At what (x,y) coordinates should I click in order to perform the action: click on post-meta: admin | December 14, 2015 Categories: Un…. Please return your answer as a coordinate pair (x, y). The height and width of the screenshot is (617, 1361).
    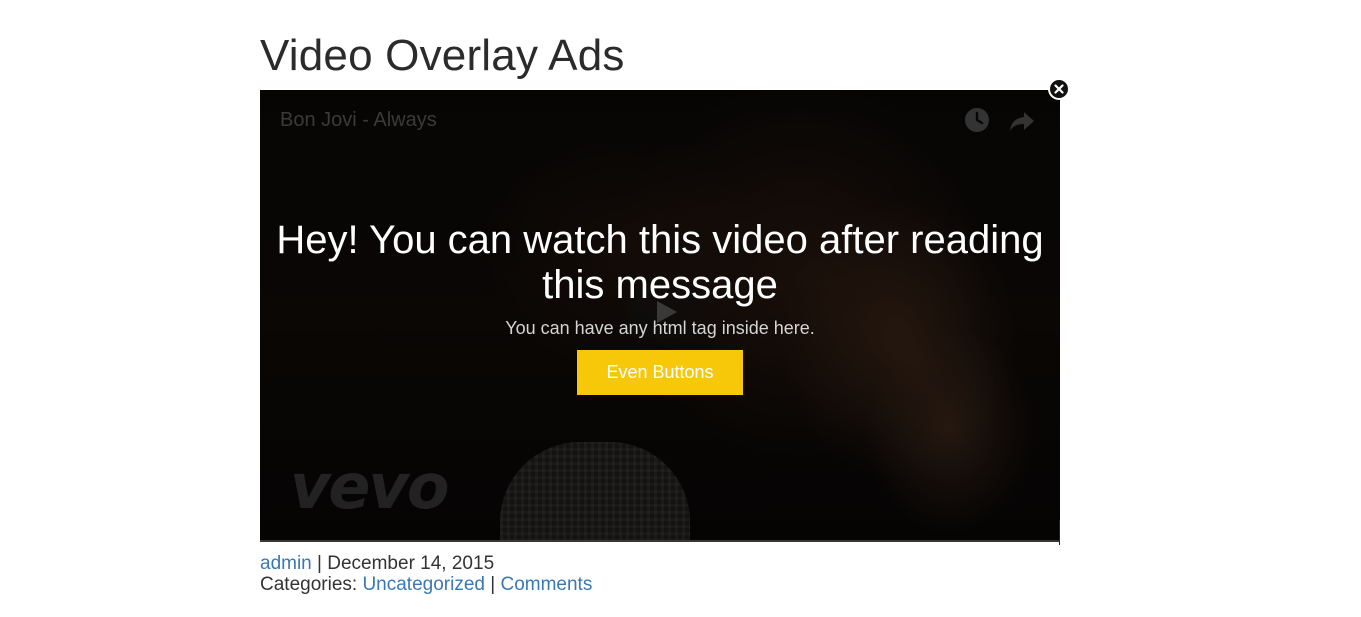
    Looking at the image, I should click on (426, 574).